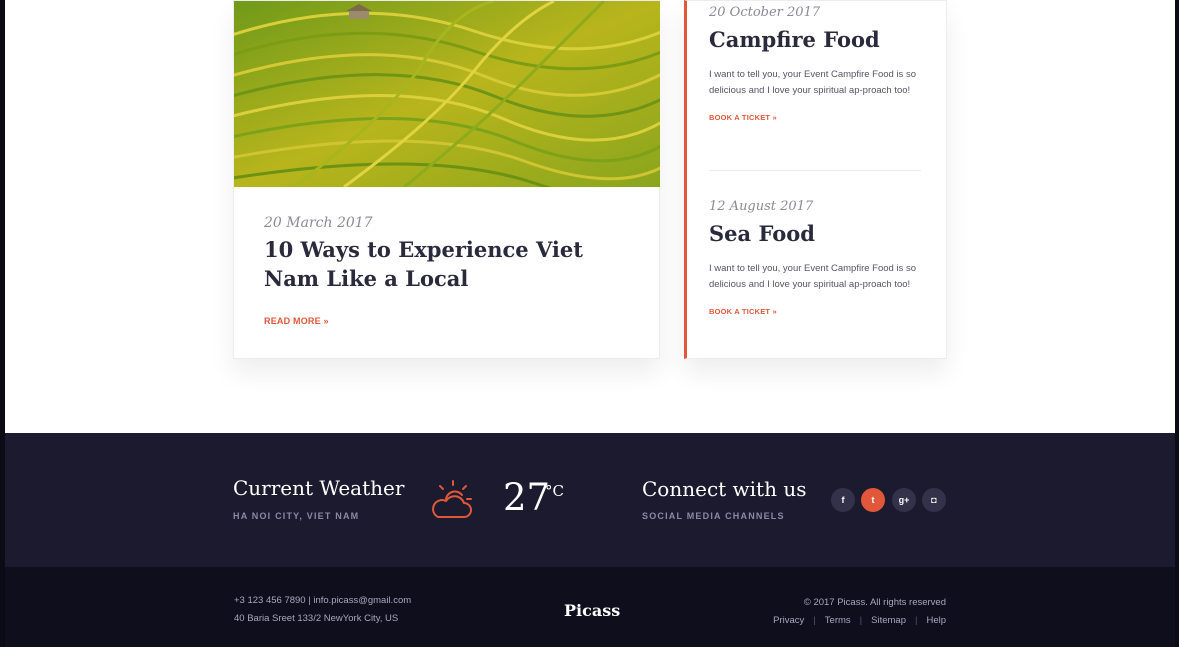 The height and width of the screenshot is (647, 1179). Describe the element at coordinates (761, 206) in the screenshot. I see `event-date: 12 August 2017` at that location.